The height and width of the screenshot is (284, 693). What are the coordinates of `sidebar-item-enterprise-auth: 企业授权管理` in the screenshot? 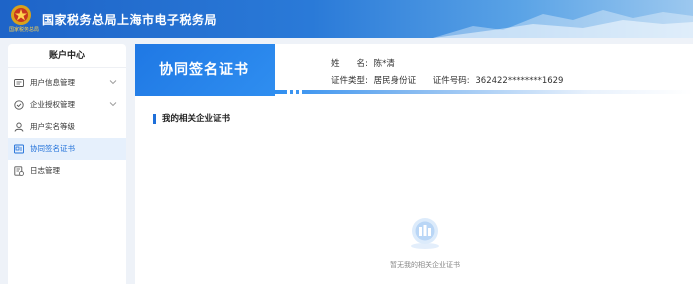 It's located at (67, 105).